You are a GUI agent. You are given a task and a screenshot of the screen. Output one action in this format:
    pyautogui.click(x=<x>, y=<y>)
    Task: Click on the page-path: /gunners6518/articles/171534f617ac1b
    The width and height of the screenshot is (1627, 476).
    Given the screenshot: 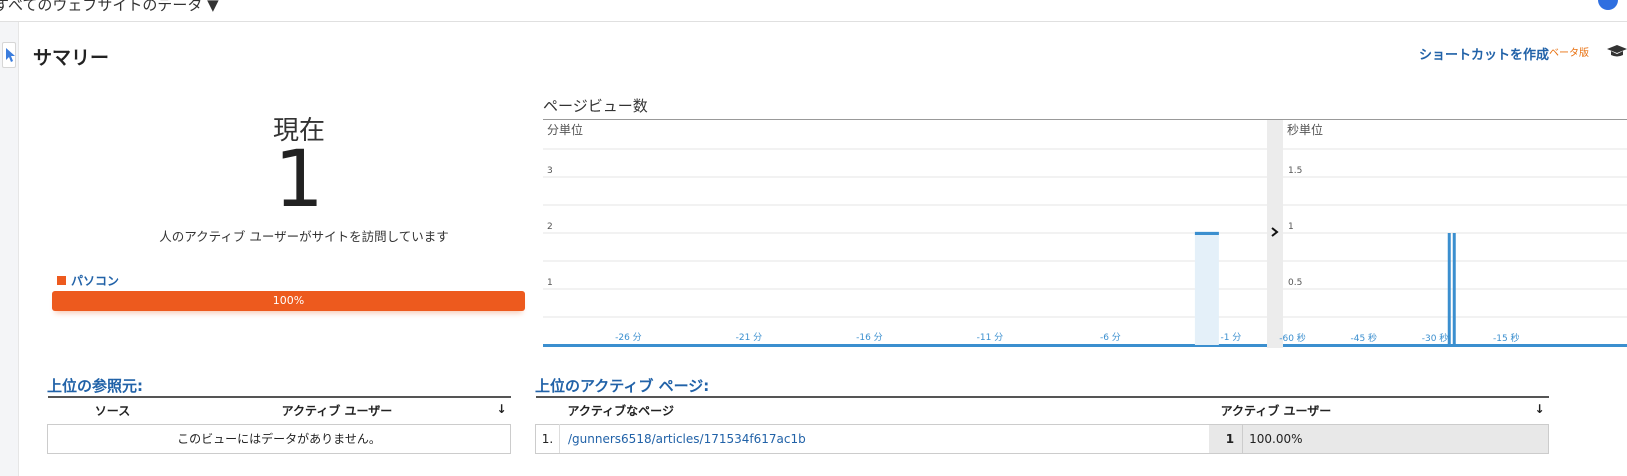 What is the action you would take?
    pyautogui.click(x=687, y=439)
    